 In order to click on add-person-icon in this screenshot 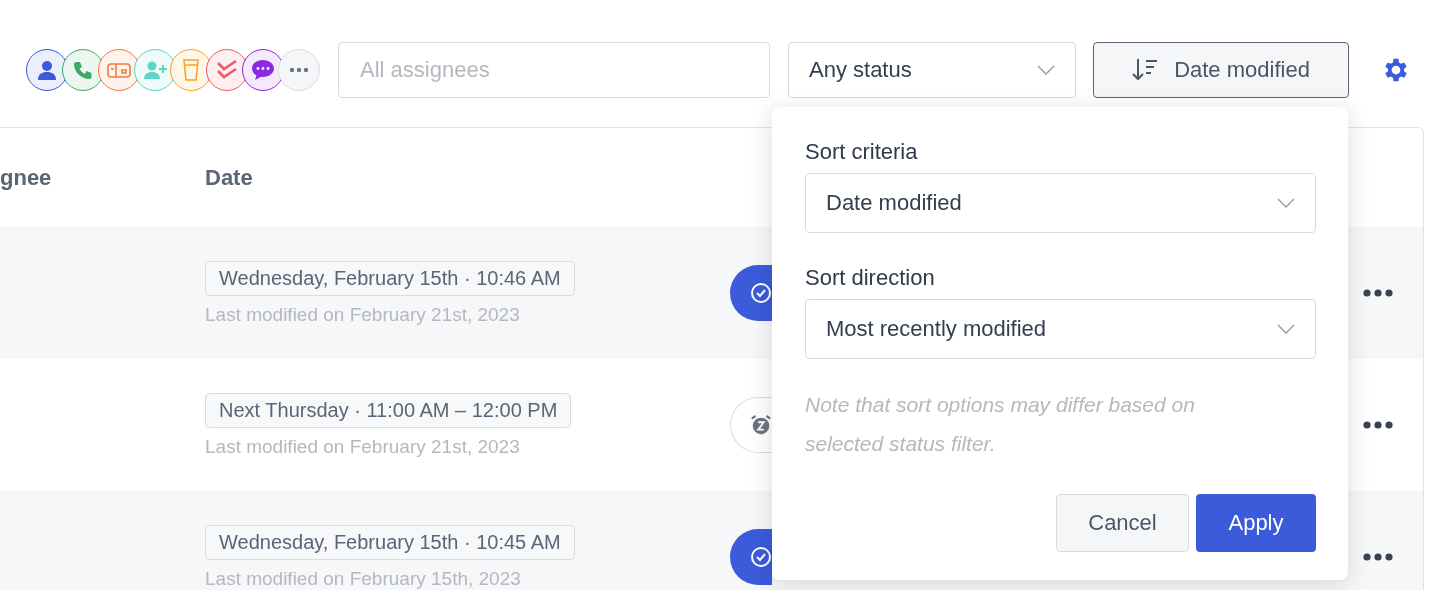, I will do `click(155, 70)`.